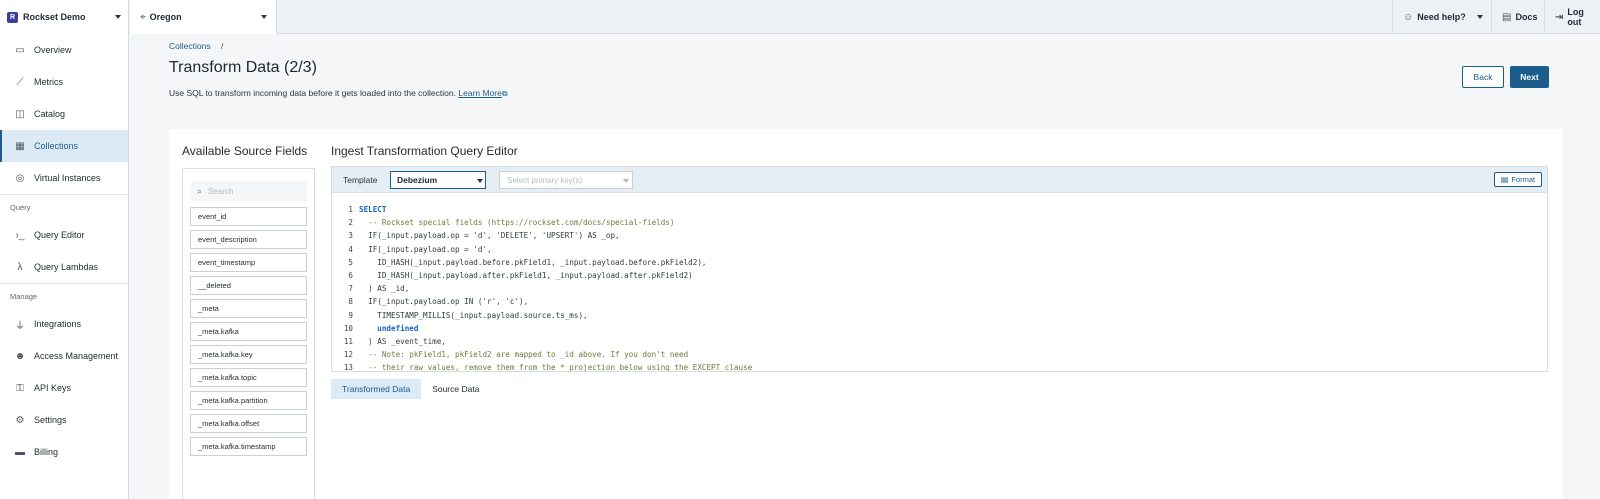  Describe the element at coordinates (1575, 17) in the screenshot. I see `logout-label: Log out` at that location.